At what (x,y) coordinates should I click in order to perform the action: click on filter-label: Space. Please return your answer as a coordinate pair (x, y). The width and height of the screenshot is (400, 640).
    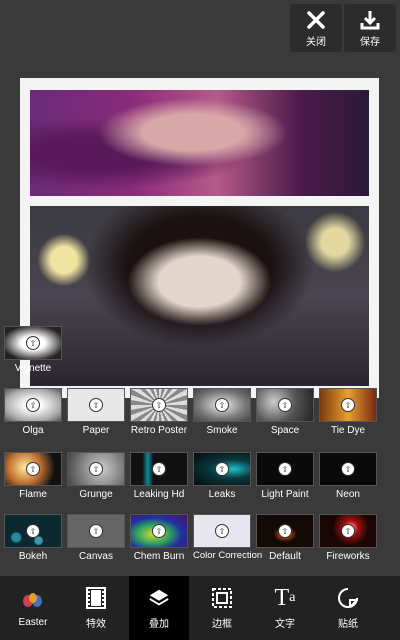
    Looking at the image, I should click on (285, 430).